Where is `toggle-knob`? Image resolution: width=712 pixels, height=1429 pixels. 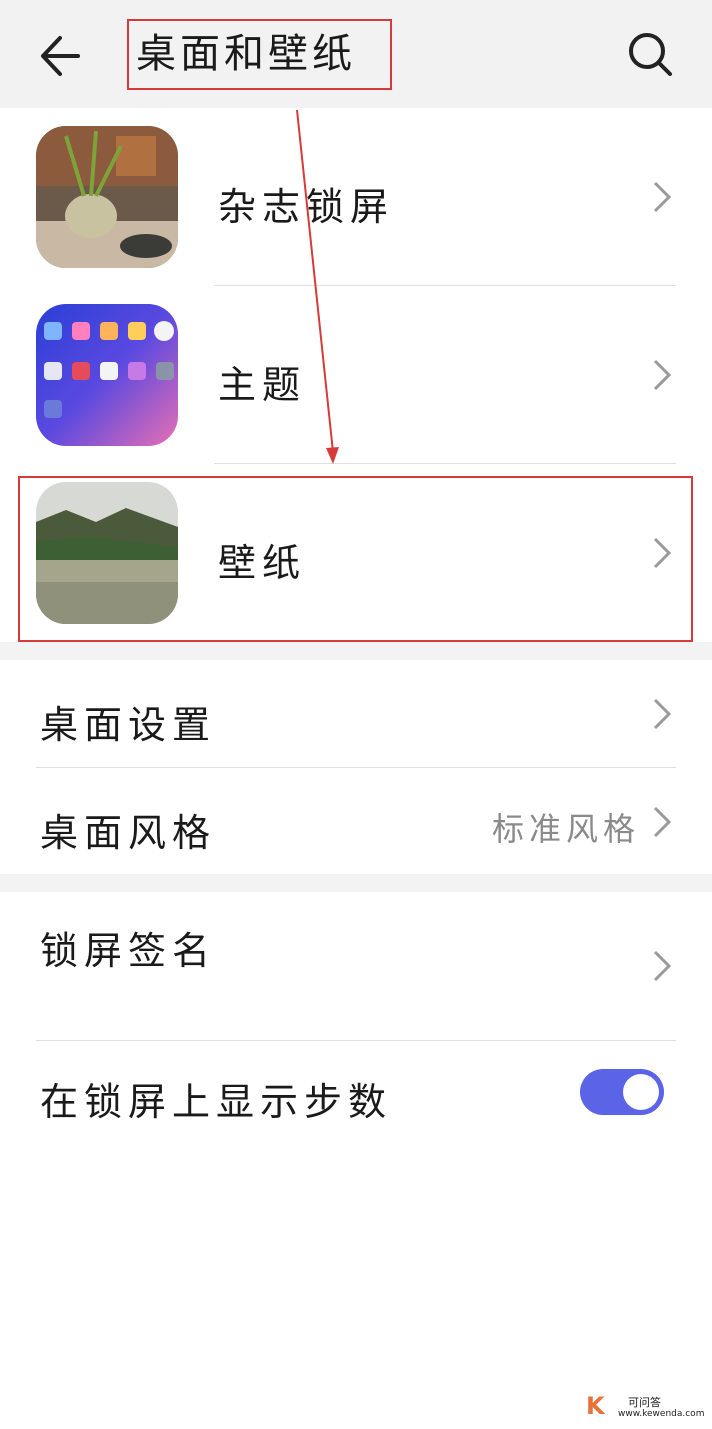
toggle-knob is located at coordinates (641, 1092).